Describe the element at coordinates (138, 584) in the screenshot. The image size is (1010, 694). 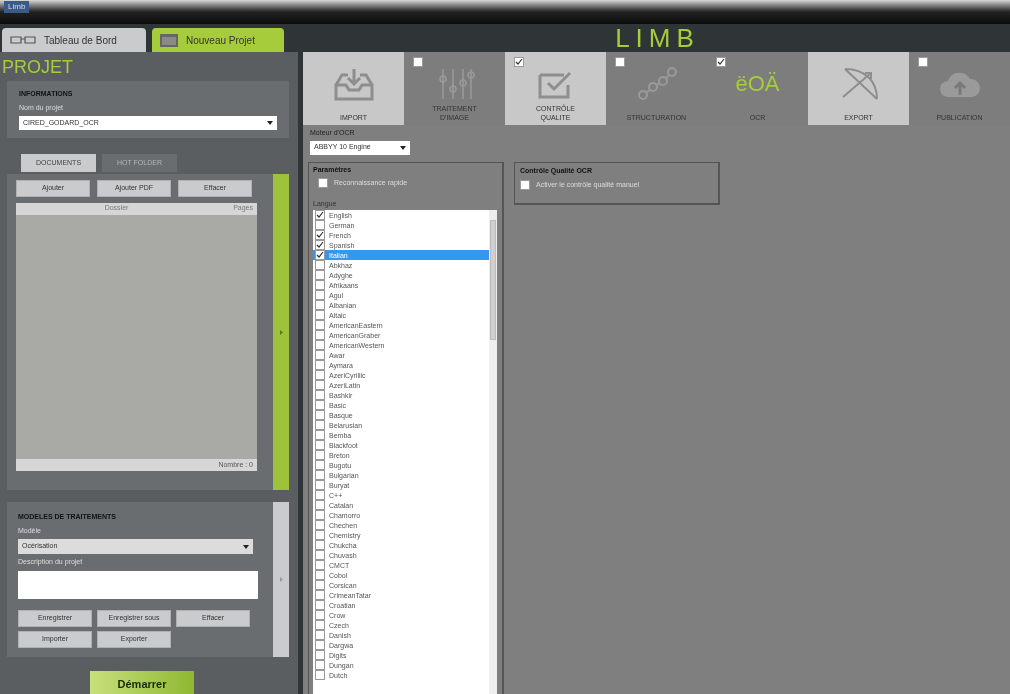
I see `description-field` at that location.